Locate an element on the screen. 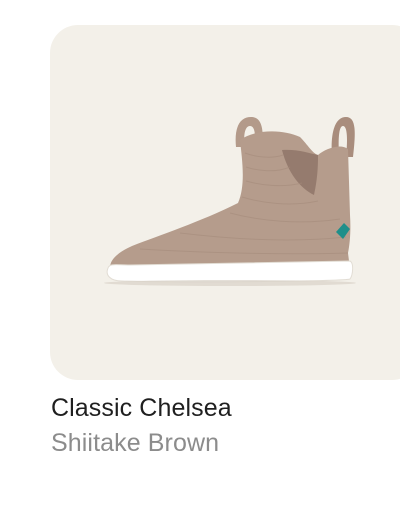  ground-shadow is located at coordinates (230, 283).